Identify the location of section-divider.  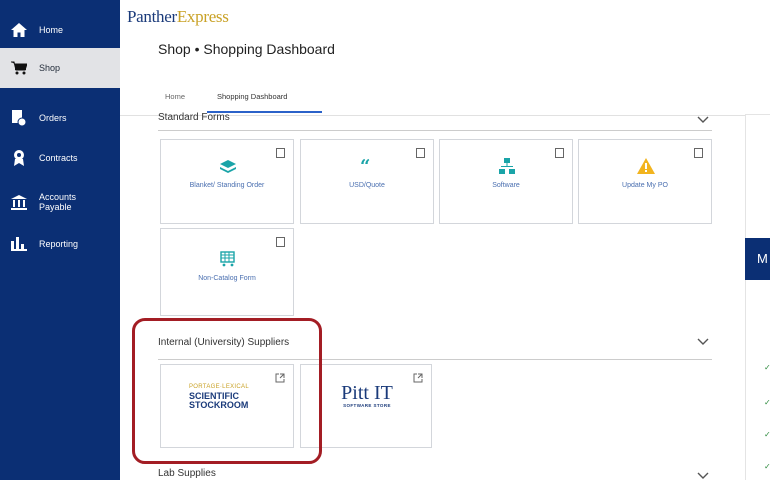
(435, 130).